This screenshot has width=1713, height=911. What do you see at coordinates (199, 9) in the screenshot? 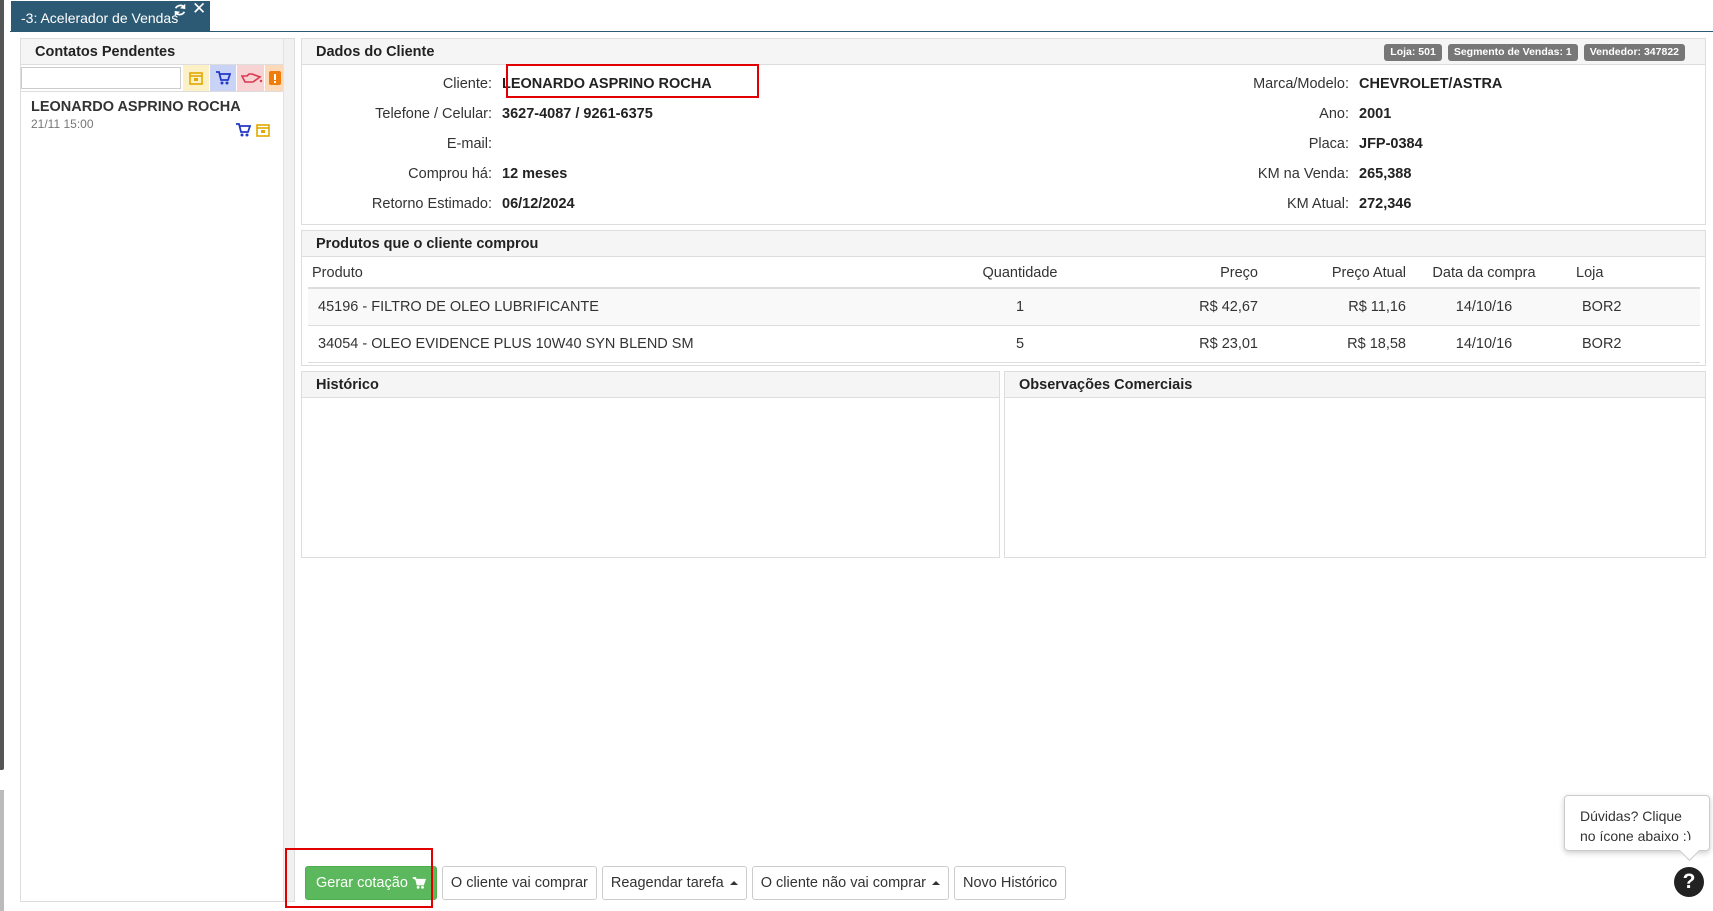
I see `close-icon: ✕` at bounding box center [199, 9].